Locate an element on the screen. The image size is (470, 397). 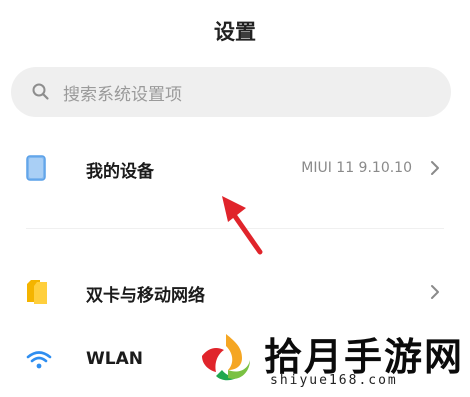
page-title: 设置 is located at coordinates (235, 32).